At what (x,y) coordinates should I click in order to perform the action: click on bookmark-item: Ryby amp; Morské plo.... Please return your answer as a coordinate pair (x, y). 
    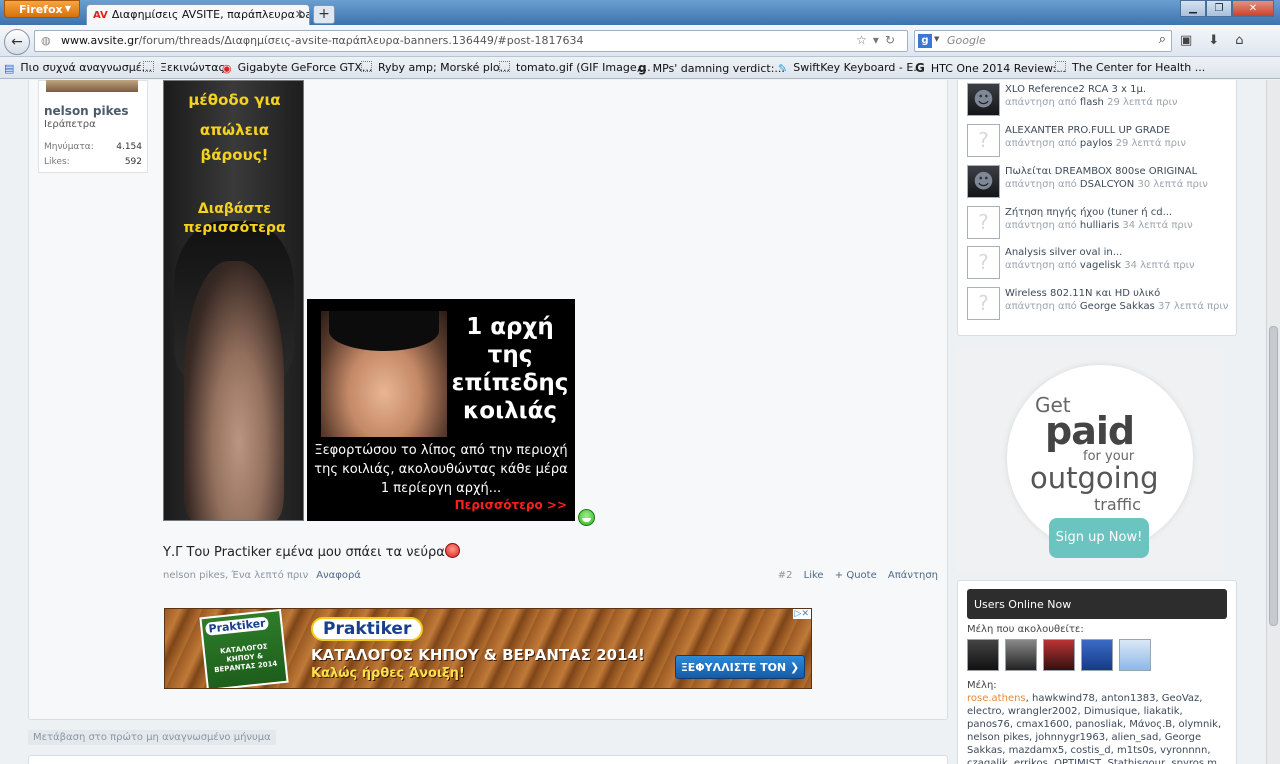
    Looking at the image, I should click on (435, 67).